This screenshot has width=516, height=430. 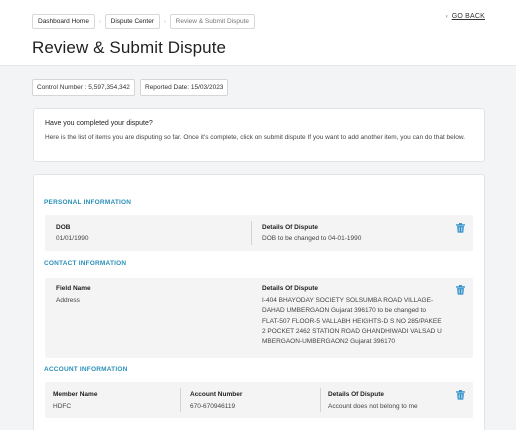 What do you see at coordinates (88, 202) in the screenshot?
I see `personal-information-heading: PERSONAL INFORMATION` at bounding box center [88, 202].